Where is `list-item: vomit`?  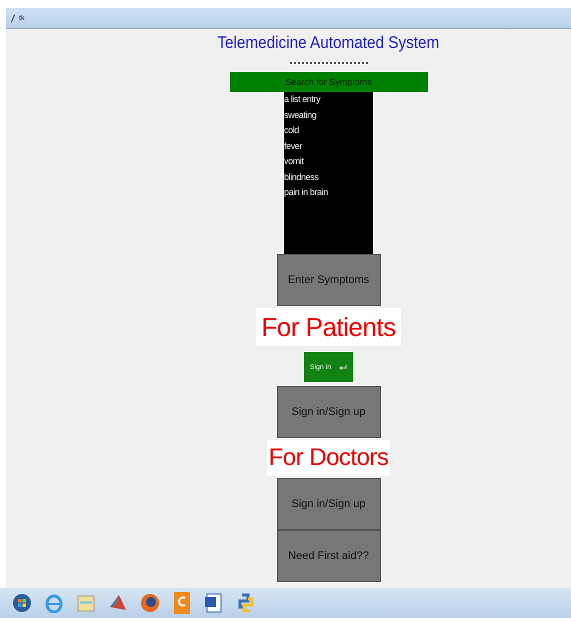
list-item: vomit is located at coordinates (328, 162).